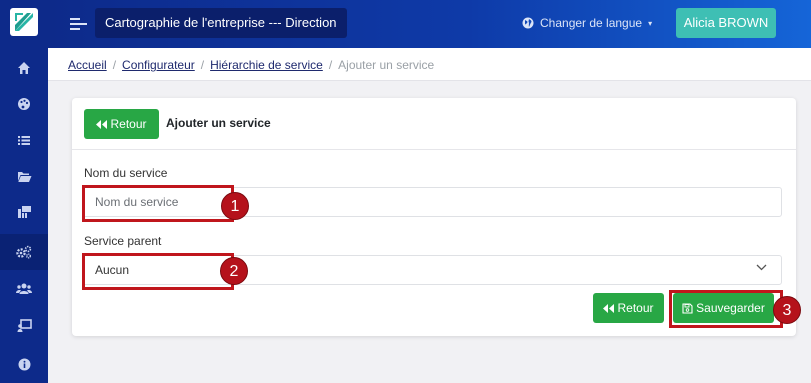 This screenshot has width=811, height=383. Describe the element at coordinates (528, 23) in the screenshot. I see `globe-icon` at that location.